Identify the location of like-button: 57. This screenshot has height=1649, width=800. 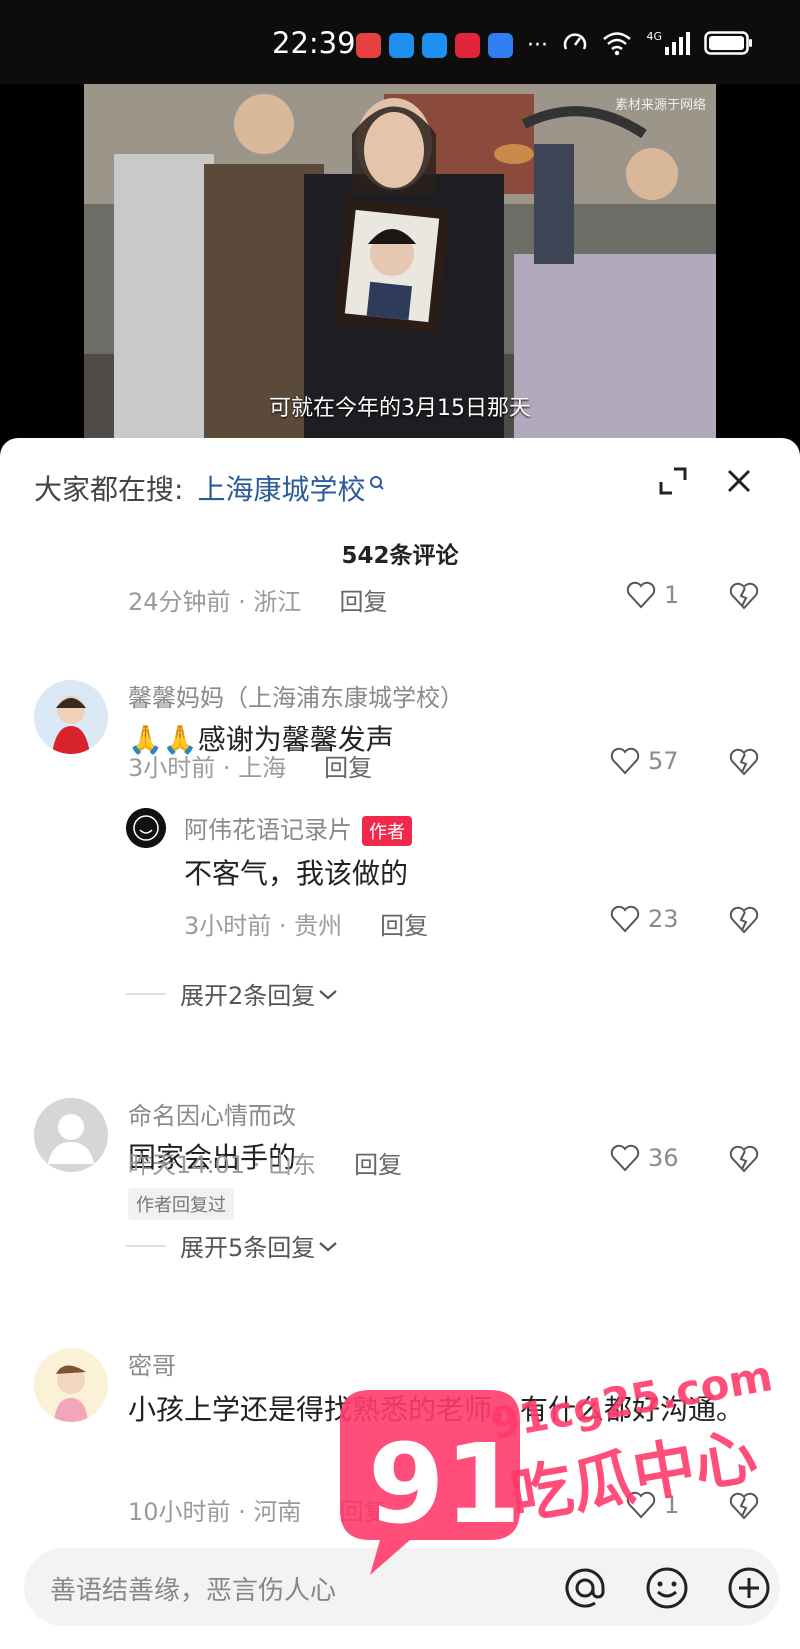
(644, 761).